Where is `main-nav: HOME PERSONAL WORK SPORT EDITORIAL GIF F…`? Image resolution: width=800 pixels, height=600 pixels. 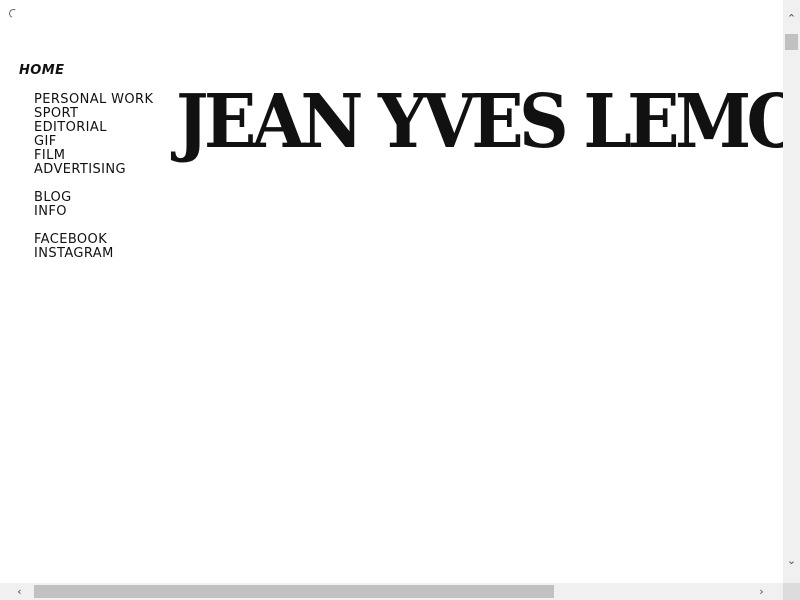
main-nav: HOME PERSONAL WORK SPORT EDITORIAL GIF F… is located at coordinates (86, 169).